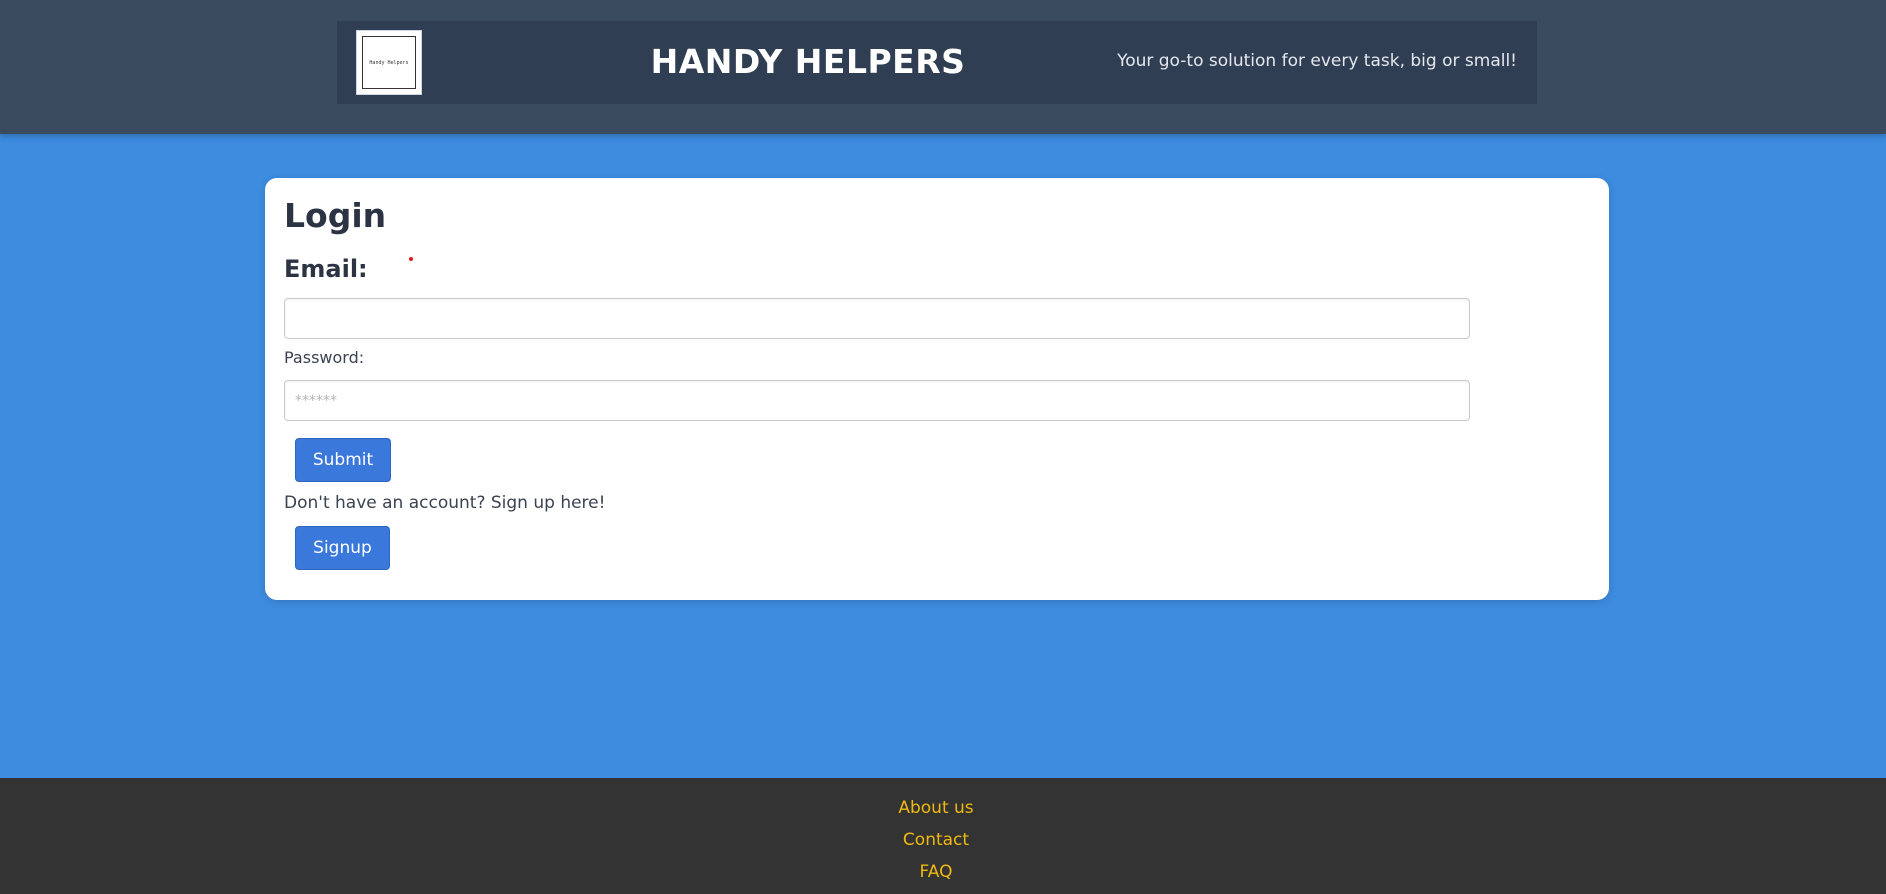 The image size is (1886, 894). What do you see at coordinates (326, 269) in the screenshot?
I see `email-label: Email:` at bounding box center [326, 269].